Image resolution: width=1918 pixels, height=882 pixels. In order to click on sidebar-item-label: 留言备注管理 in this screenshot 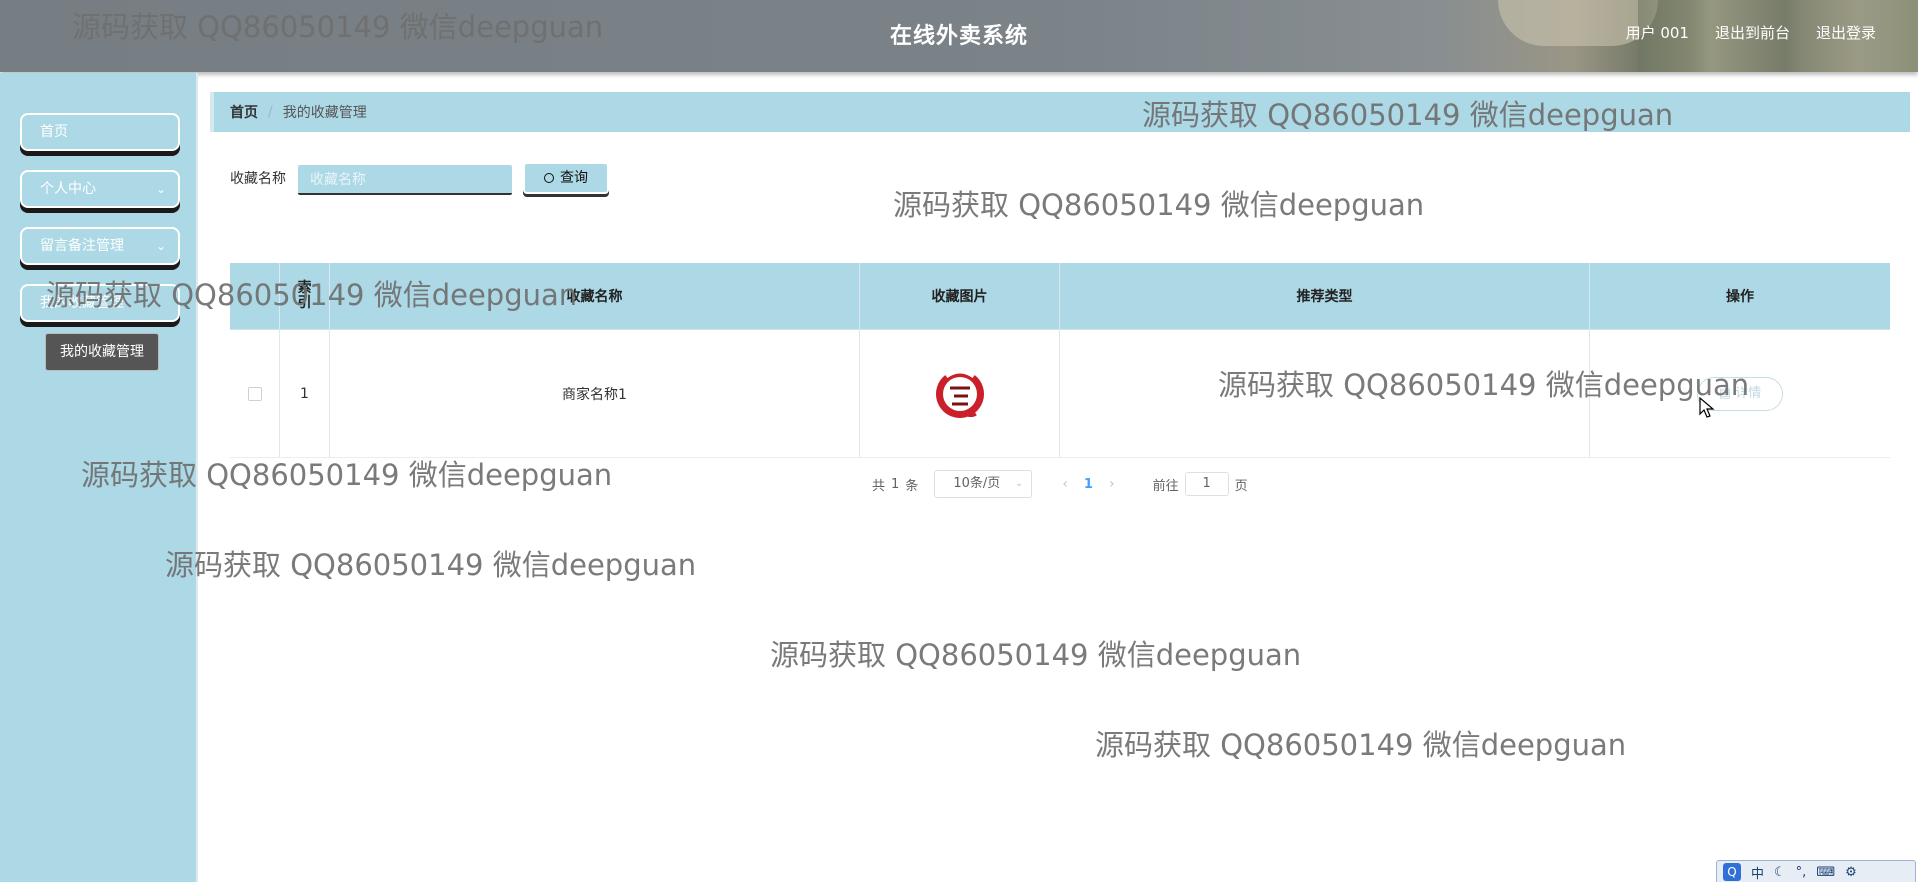, I will do `click(82, 246)`.